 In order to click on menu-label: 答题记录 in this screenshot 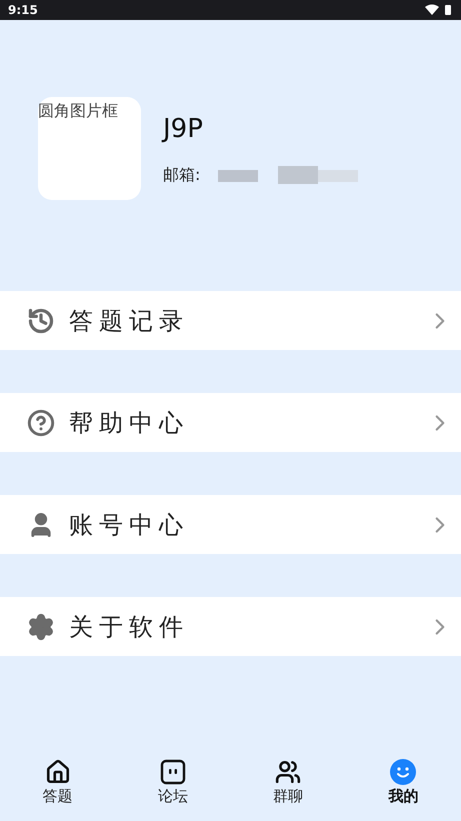, I will do `click(129, 321)`.